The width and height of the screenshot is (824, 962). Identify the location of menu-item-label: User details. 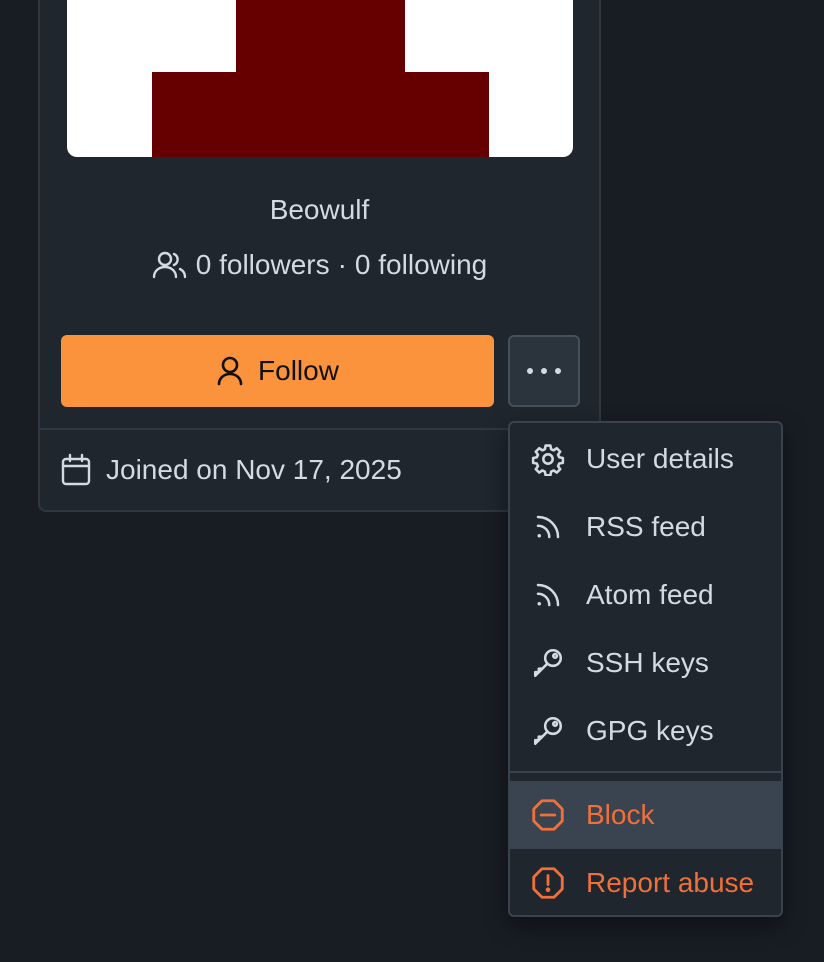
(660, 458).